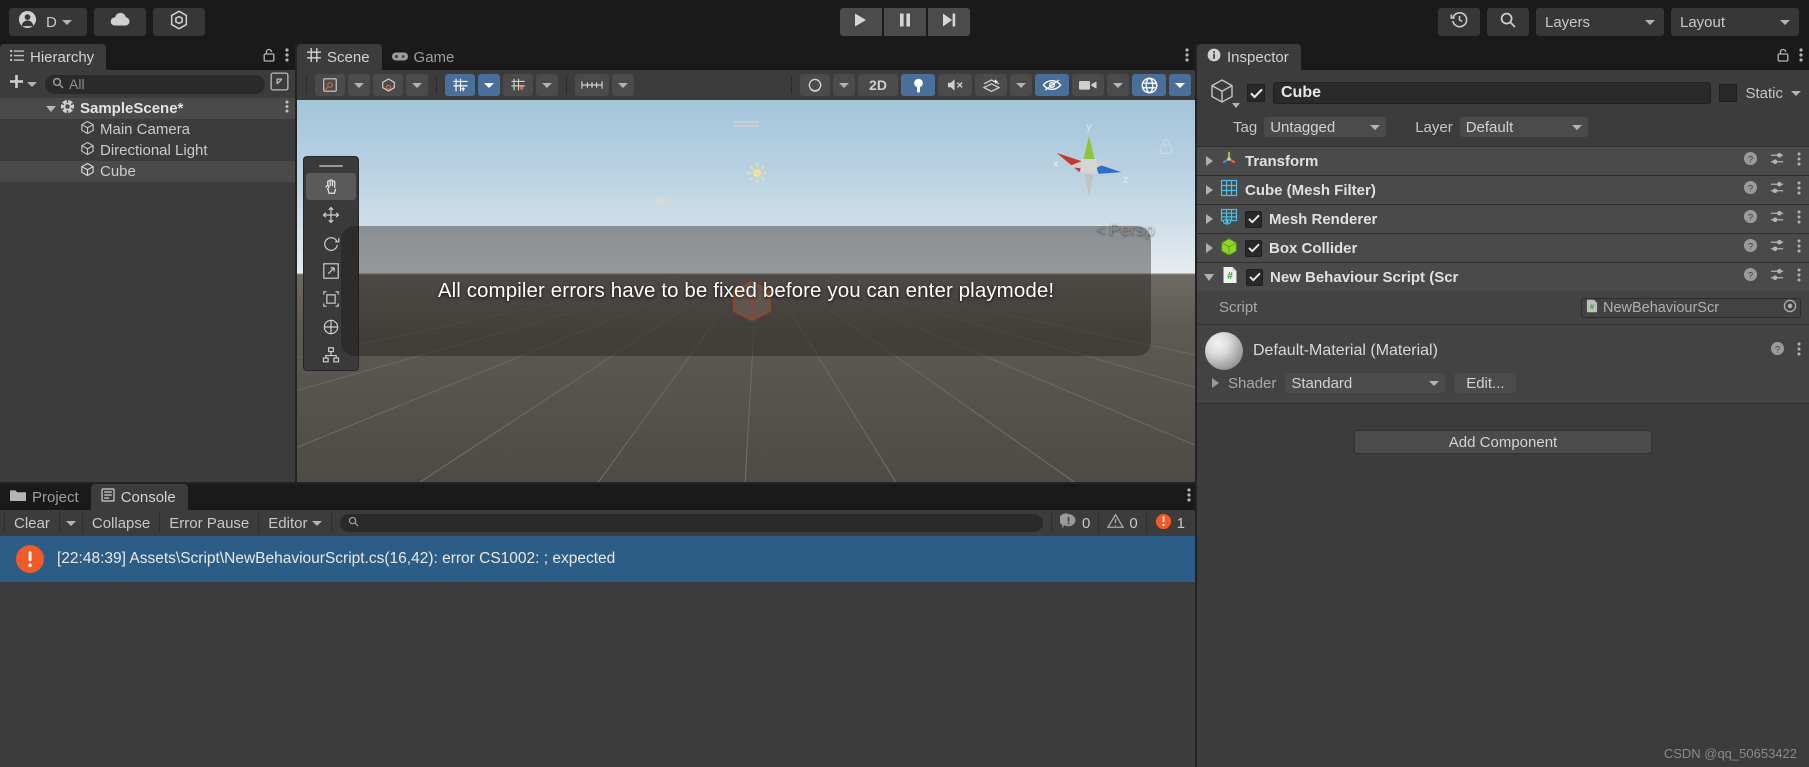 This screenshot has width=1809, height=767. What do you see at coordinates (1166, 149) in the screenshot?
I see `gizmo-lock-icon` at bounding box center [1166, 149].